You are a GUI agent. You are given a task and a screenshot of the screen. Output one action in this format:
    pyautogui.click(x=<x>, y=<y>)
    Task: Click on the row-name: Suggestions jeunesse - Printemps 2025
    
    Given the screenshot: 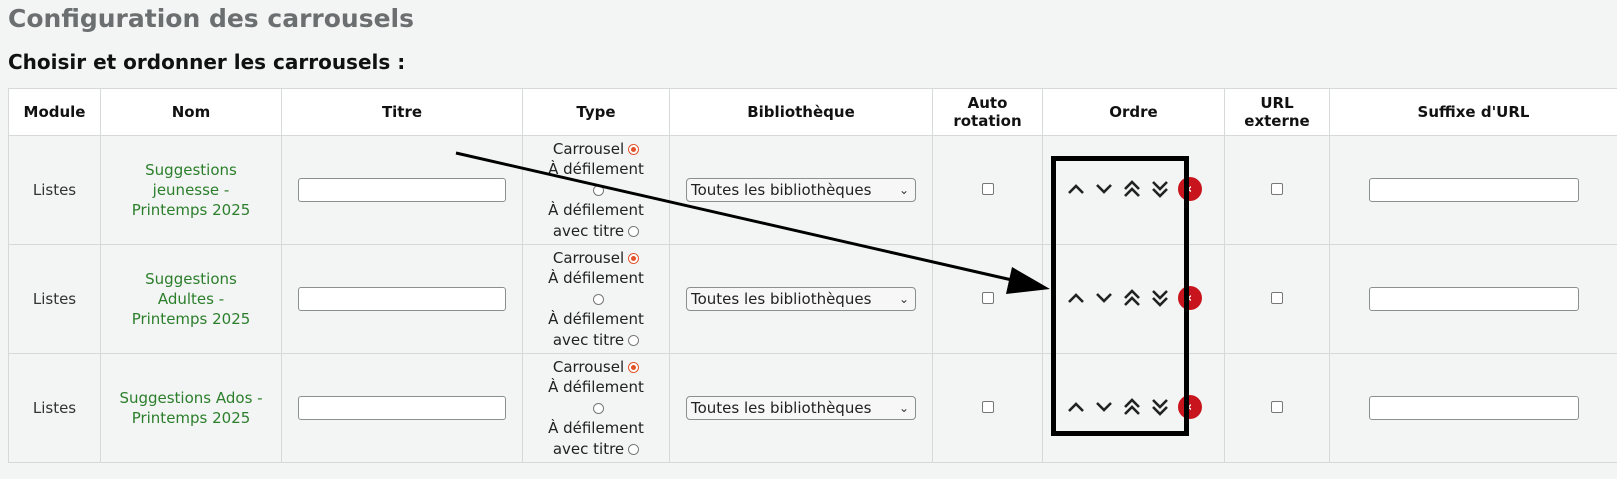 What is the action you would take?
    pyautogui.click(x=191, y=190)
    